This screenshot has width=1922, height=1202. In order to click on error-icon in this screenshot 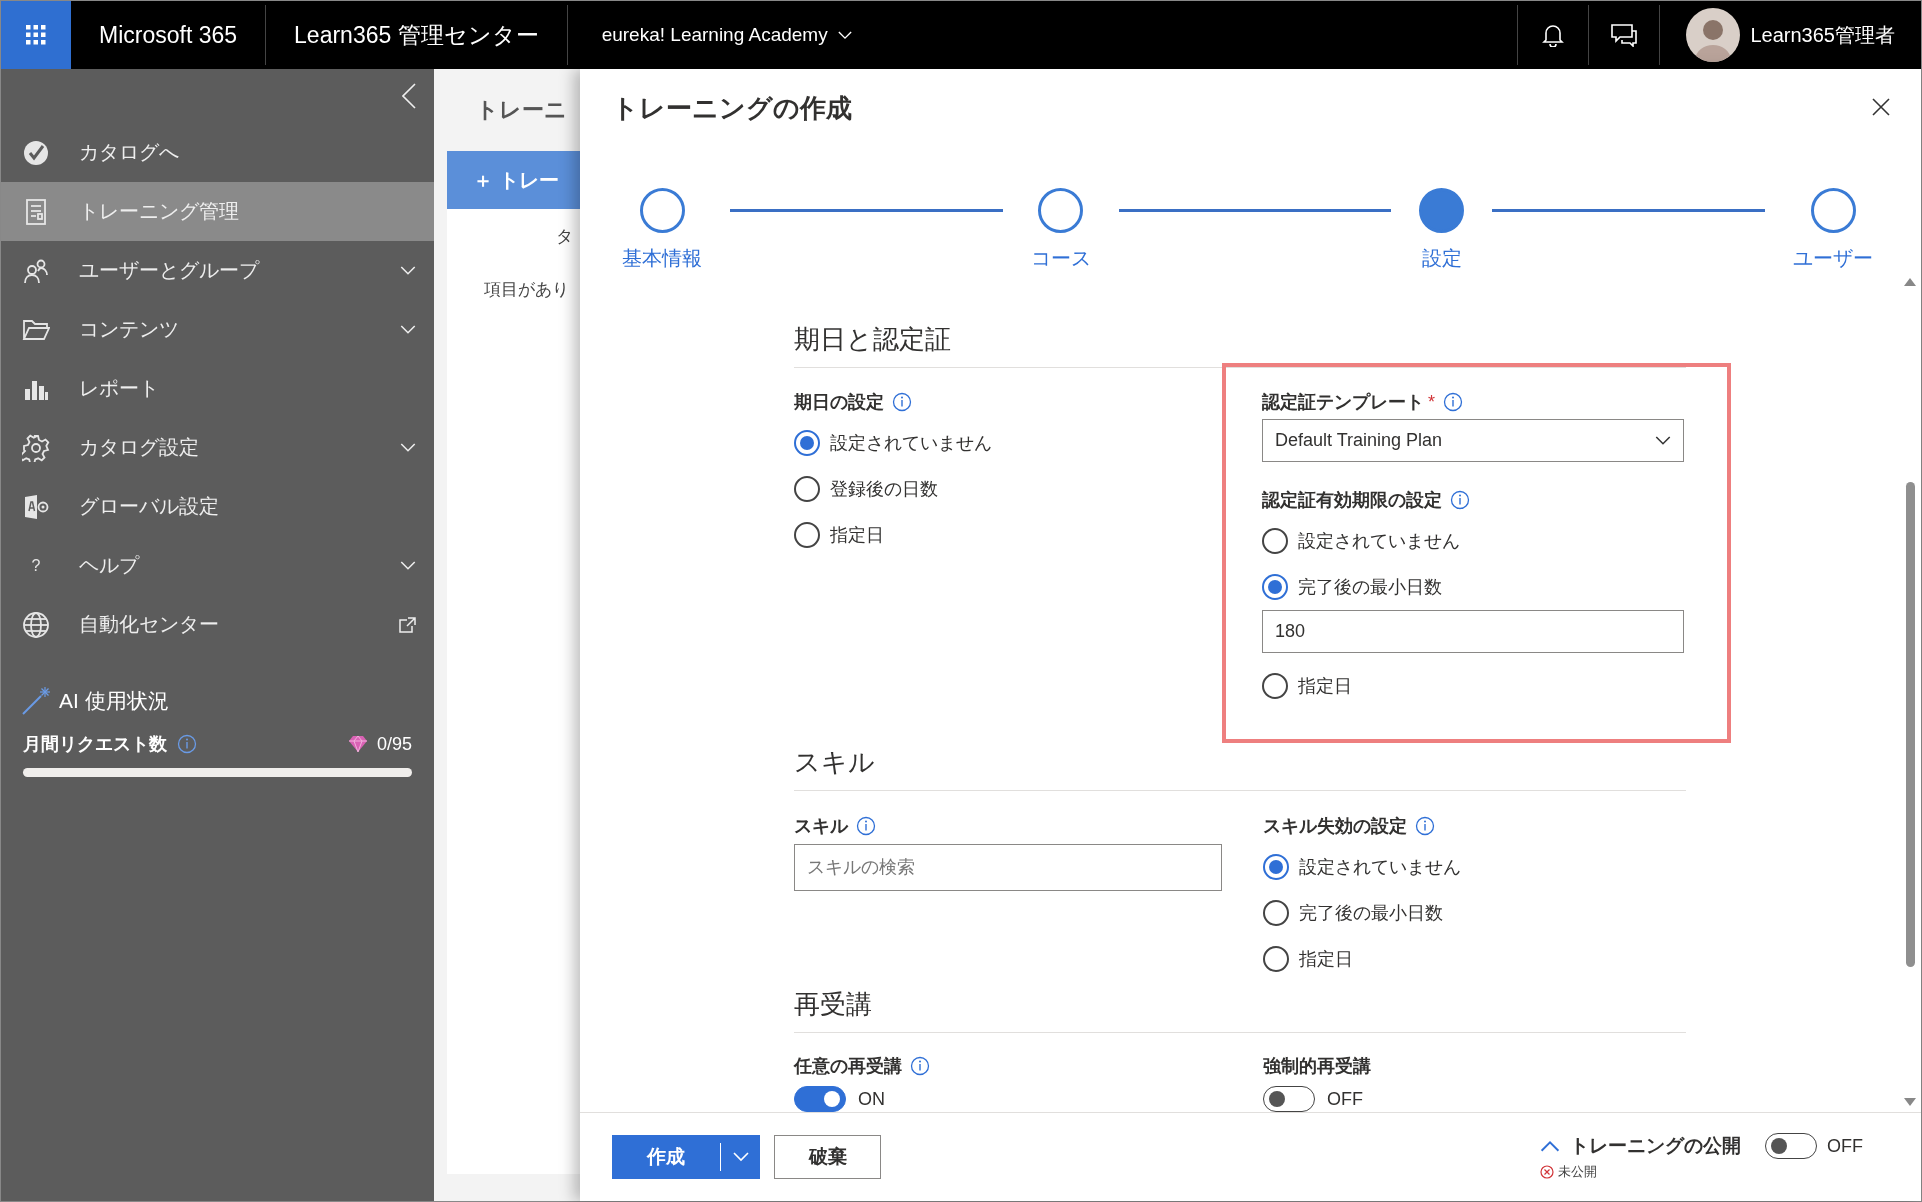, I will do `click(1547, 1172)`.